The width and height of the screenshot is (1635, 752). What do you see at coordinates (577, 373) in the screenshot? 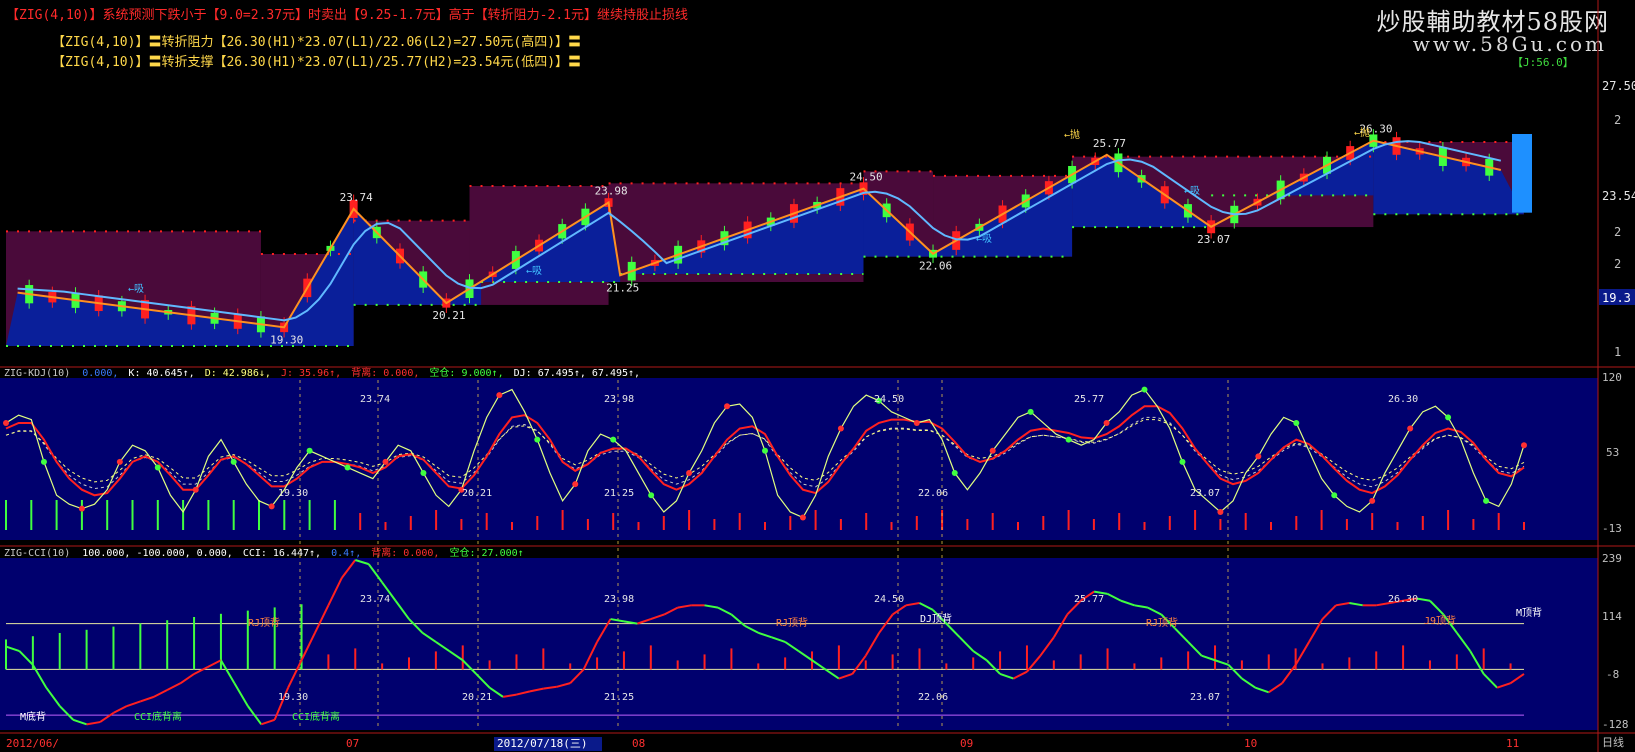
I see `kdj-dj: DJ: 67.495↑, 67.495↑,` at bounding box center [577, 373].